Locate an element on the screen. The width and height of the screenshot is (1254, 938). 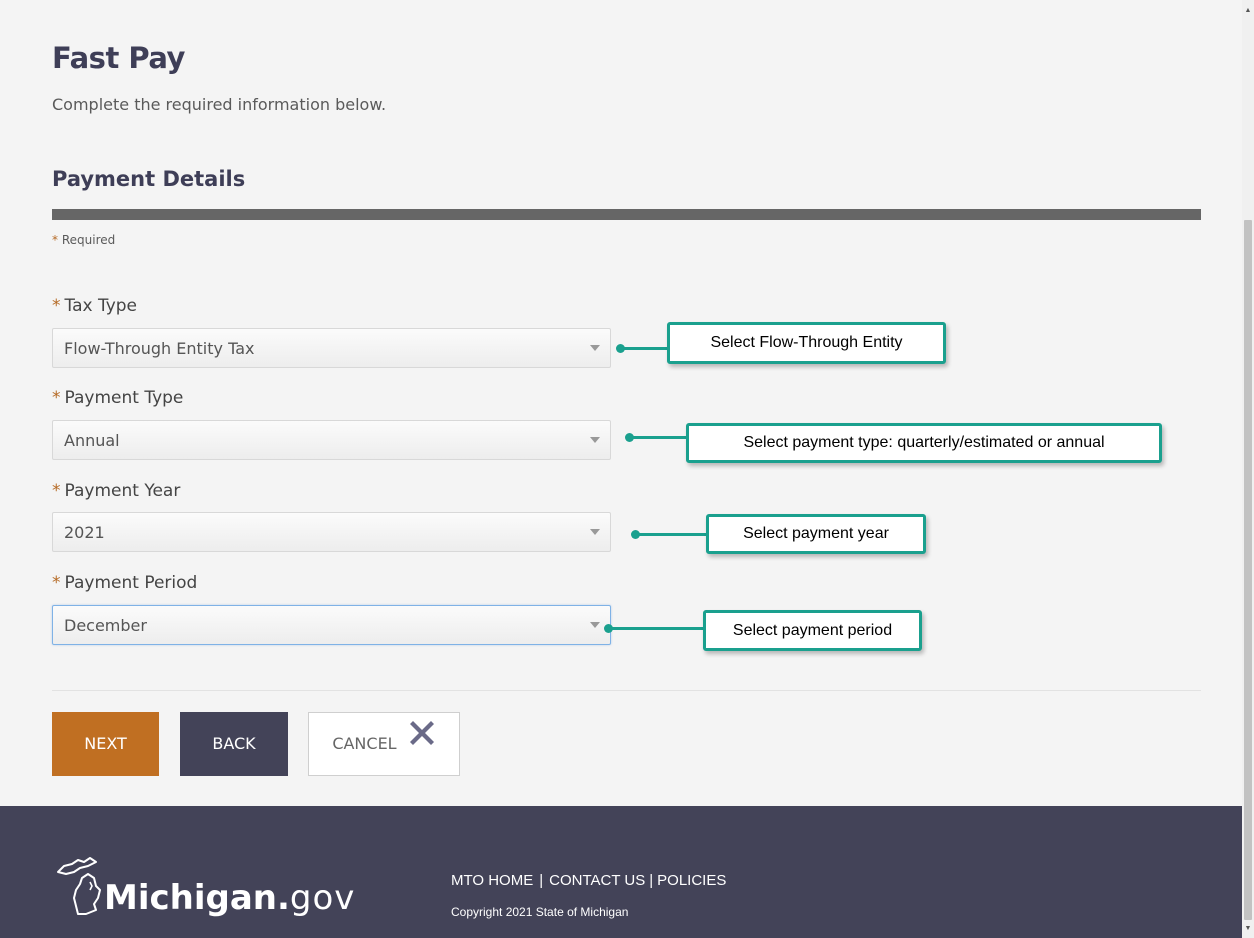
michigan-gov-logo: Michigan.gov is located at coordinates (229, 898).